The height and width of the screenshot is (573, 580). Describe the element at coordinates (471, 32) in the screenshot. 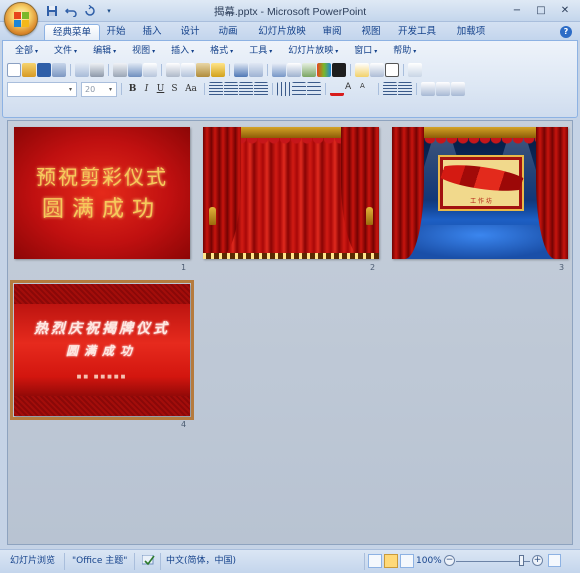

I see `tab-add-ins: 加载项` at that location.